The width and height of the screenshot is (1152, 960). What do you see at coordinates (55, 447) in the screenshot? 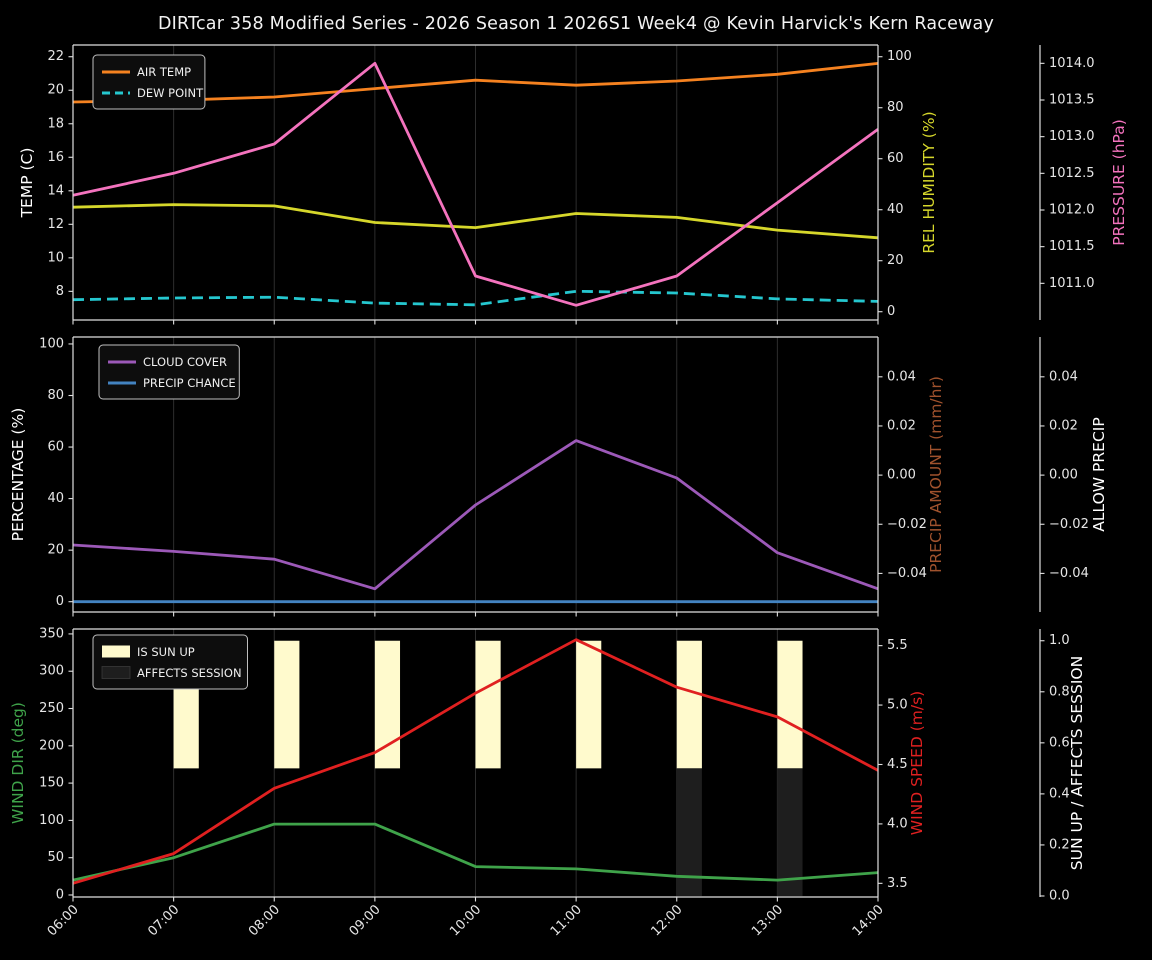
I see `left-axis-tick-label: 60` at bounding box center [55, 447].